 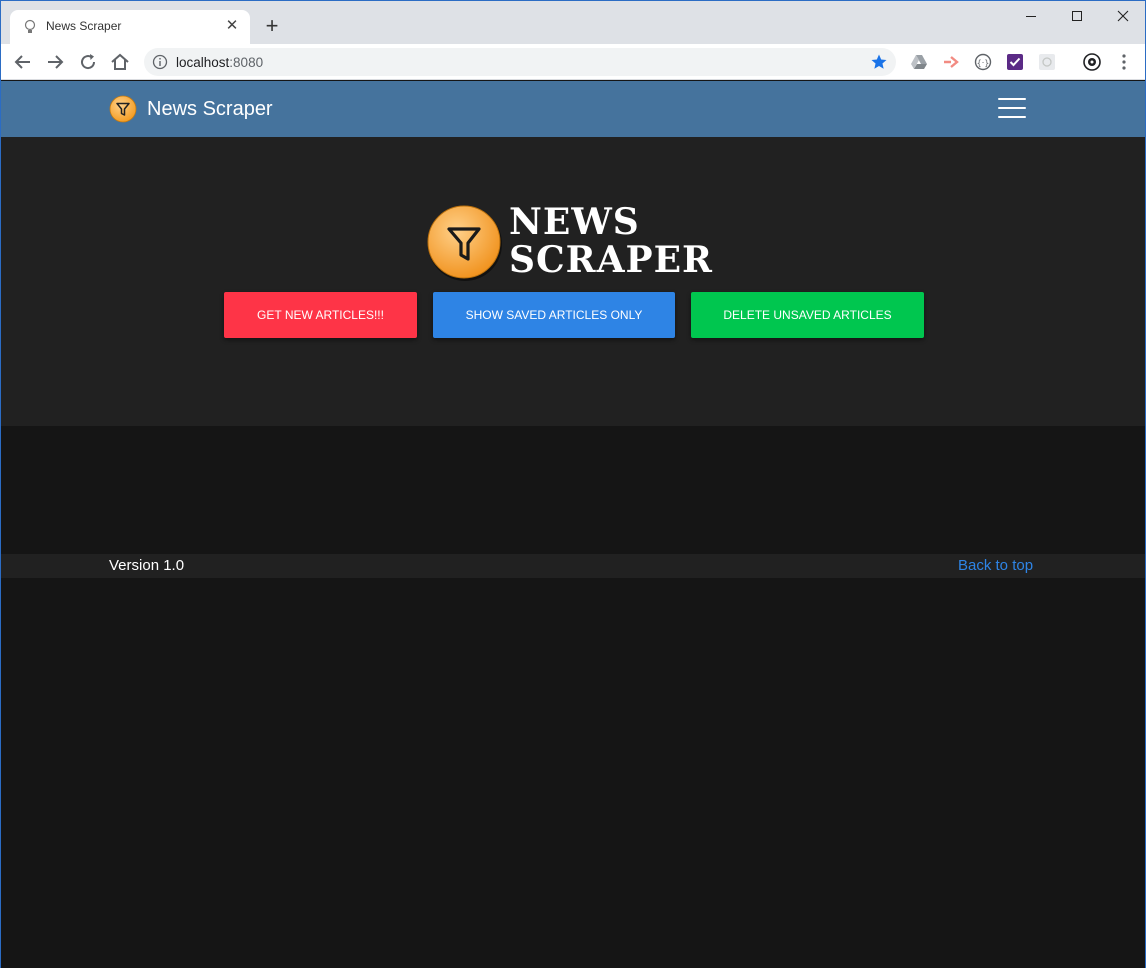 I want to click on back-to-top-link: Back to top, so click(x=995, y=565).